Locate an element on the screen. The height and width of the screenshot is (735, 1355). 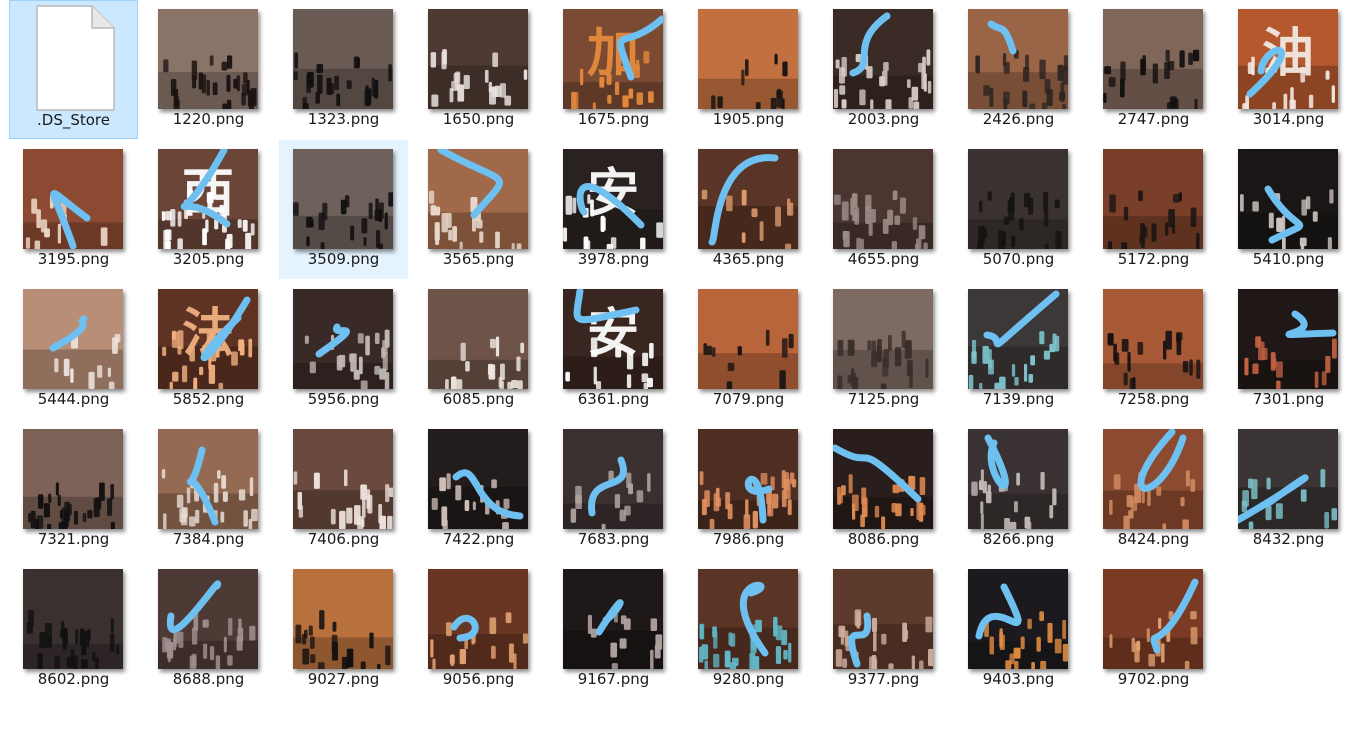
file-name: 5852.png is located at coordinates (208, 399).